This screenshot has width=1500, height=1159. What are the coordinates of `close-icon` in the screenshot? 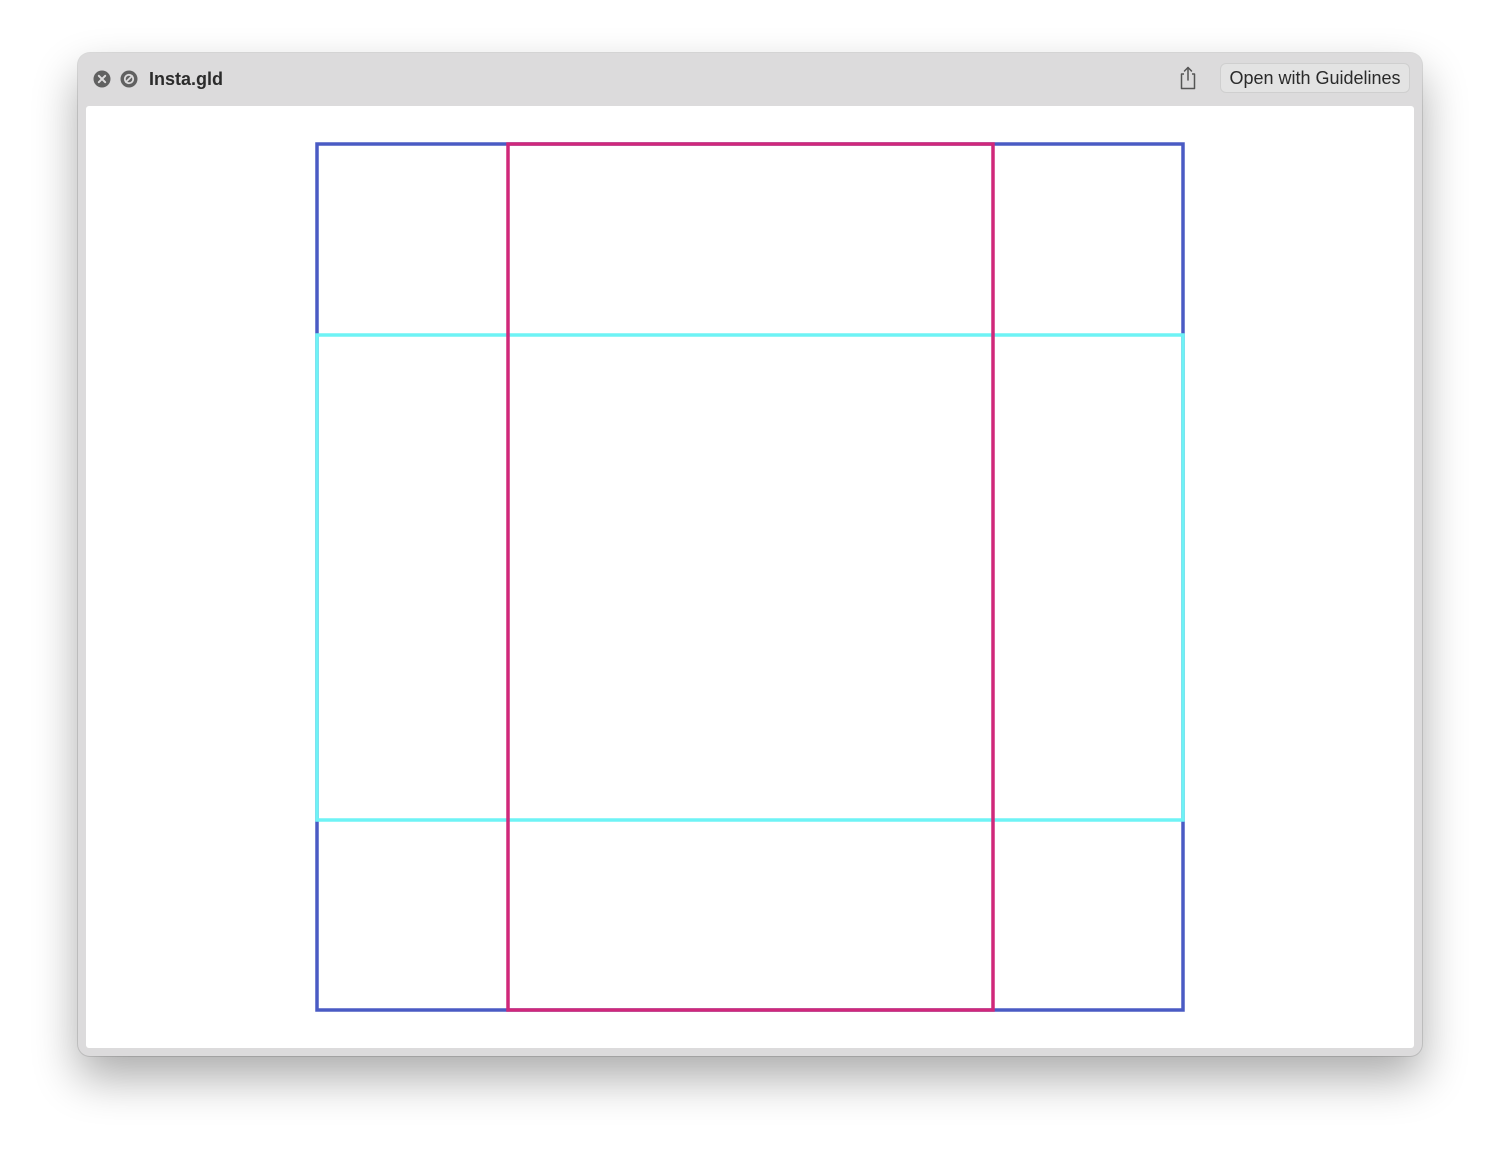 It's located at (102, 79).